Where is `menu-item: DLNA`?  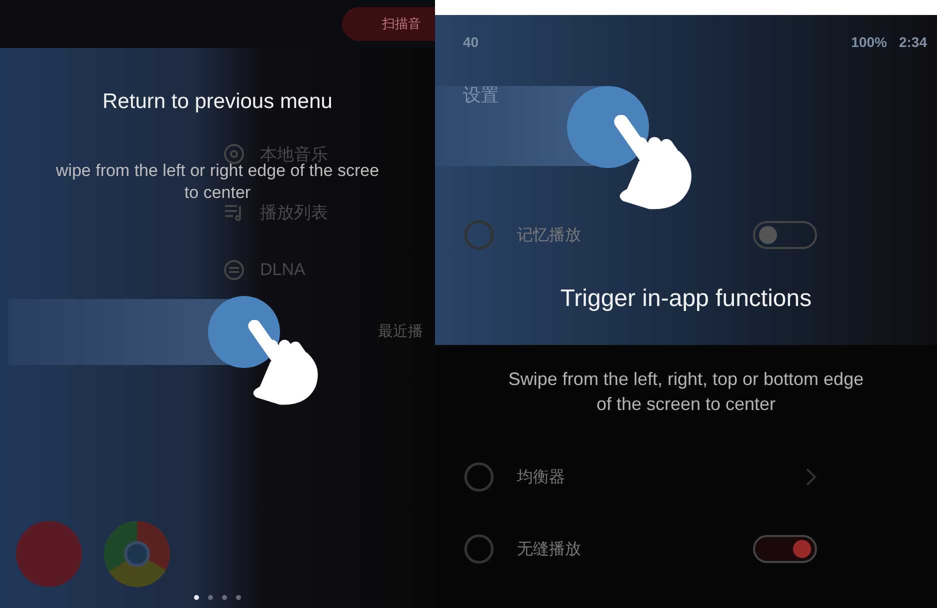 menu-item: DLNA is located at coordinates (283, 270).